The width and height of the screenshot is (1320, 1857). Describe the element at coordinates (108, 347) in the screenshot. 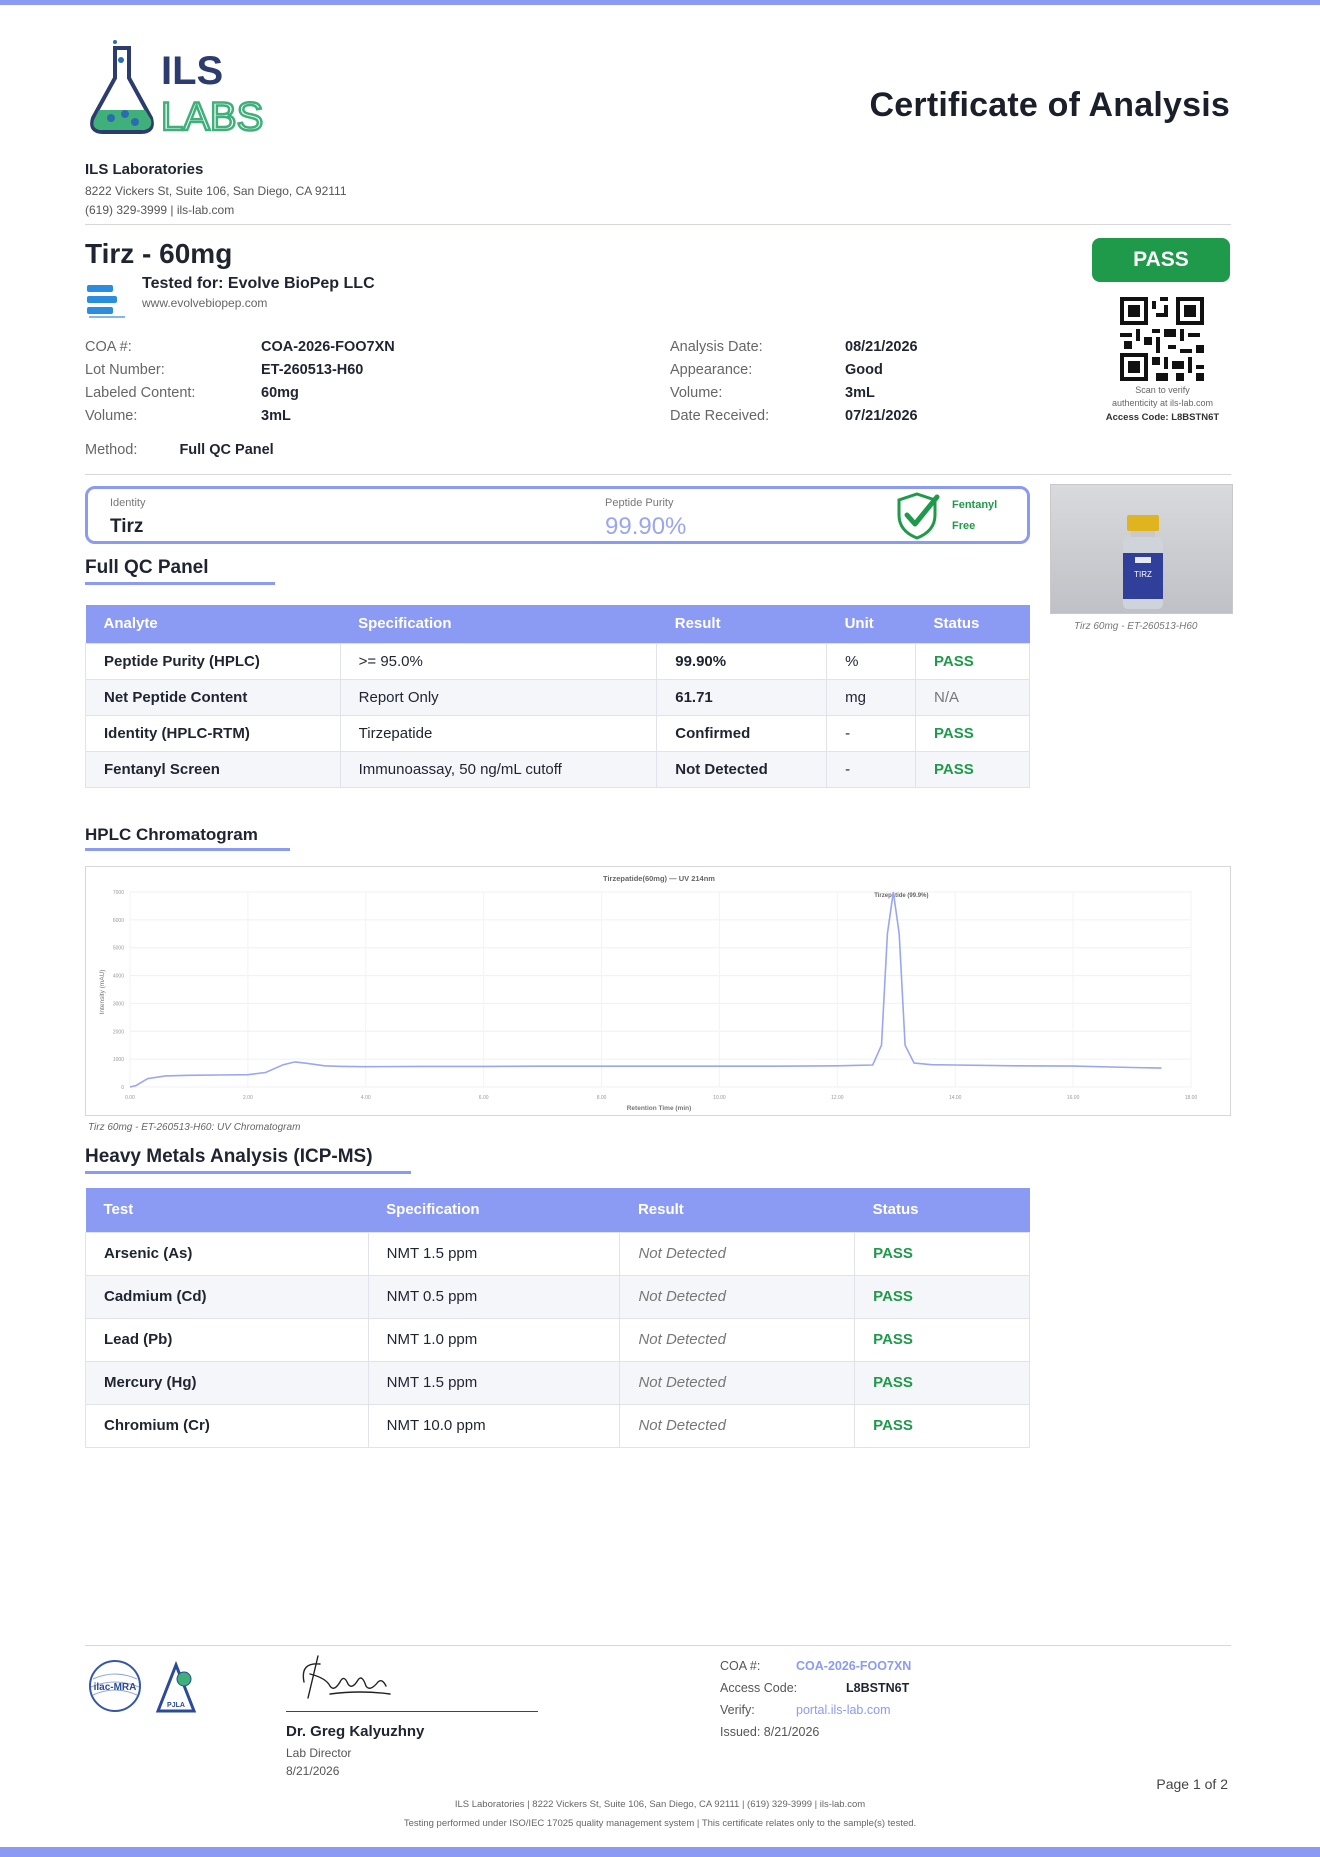

I see `detail-label: COA #:` at that location.